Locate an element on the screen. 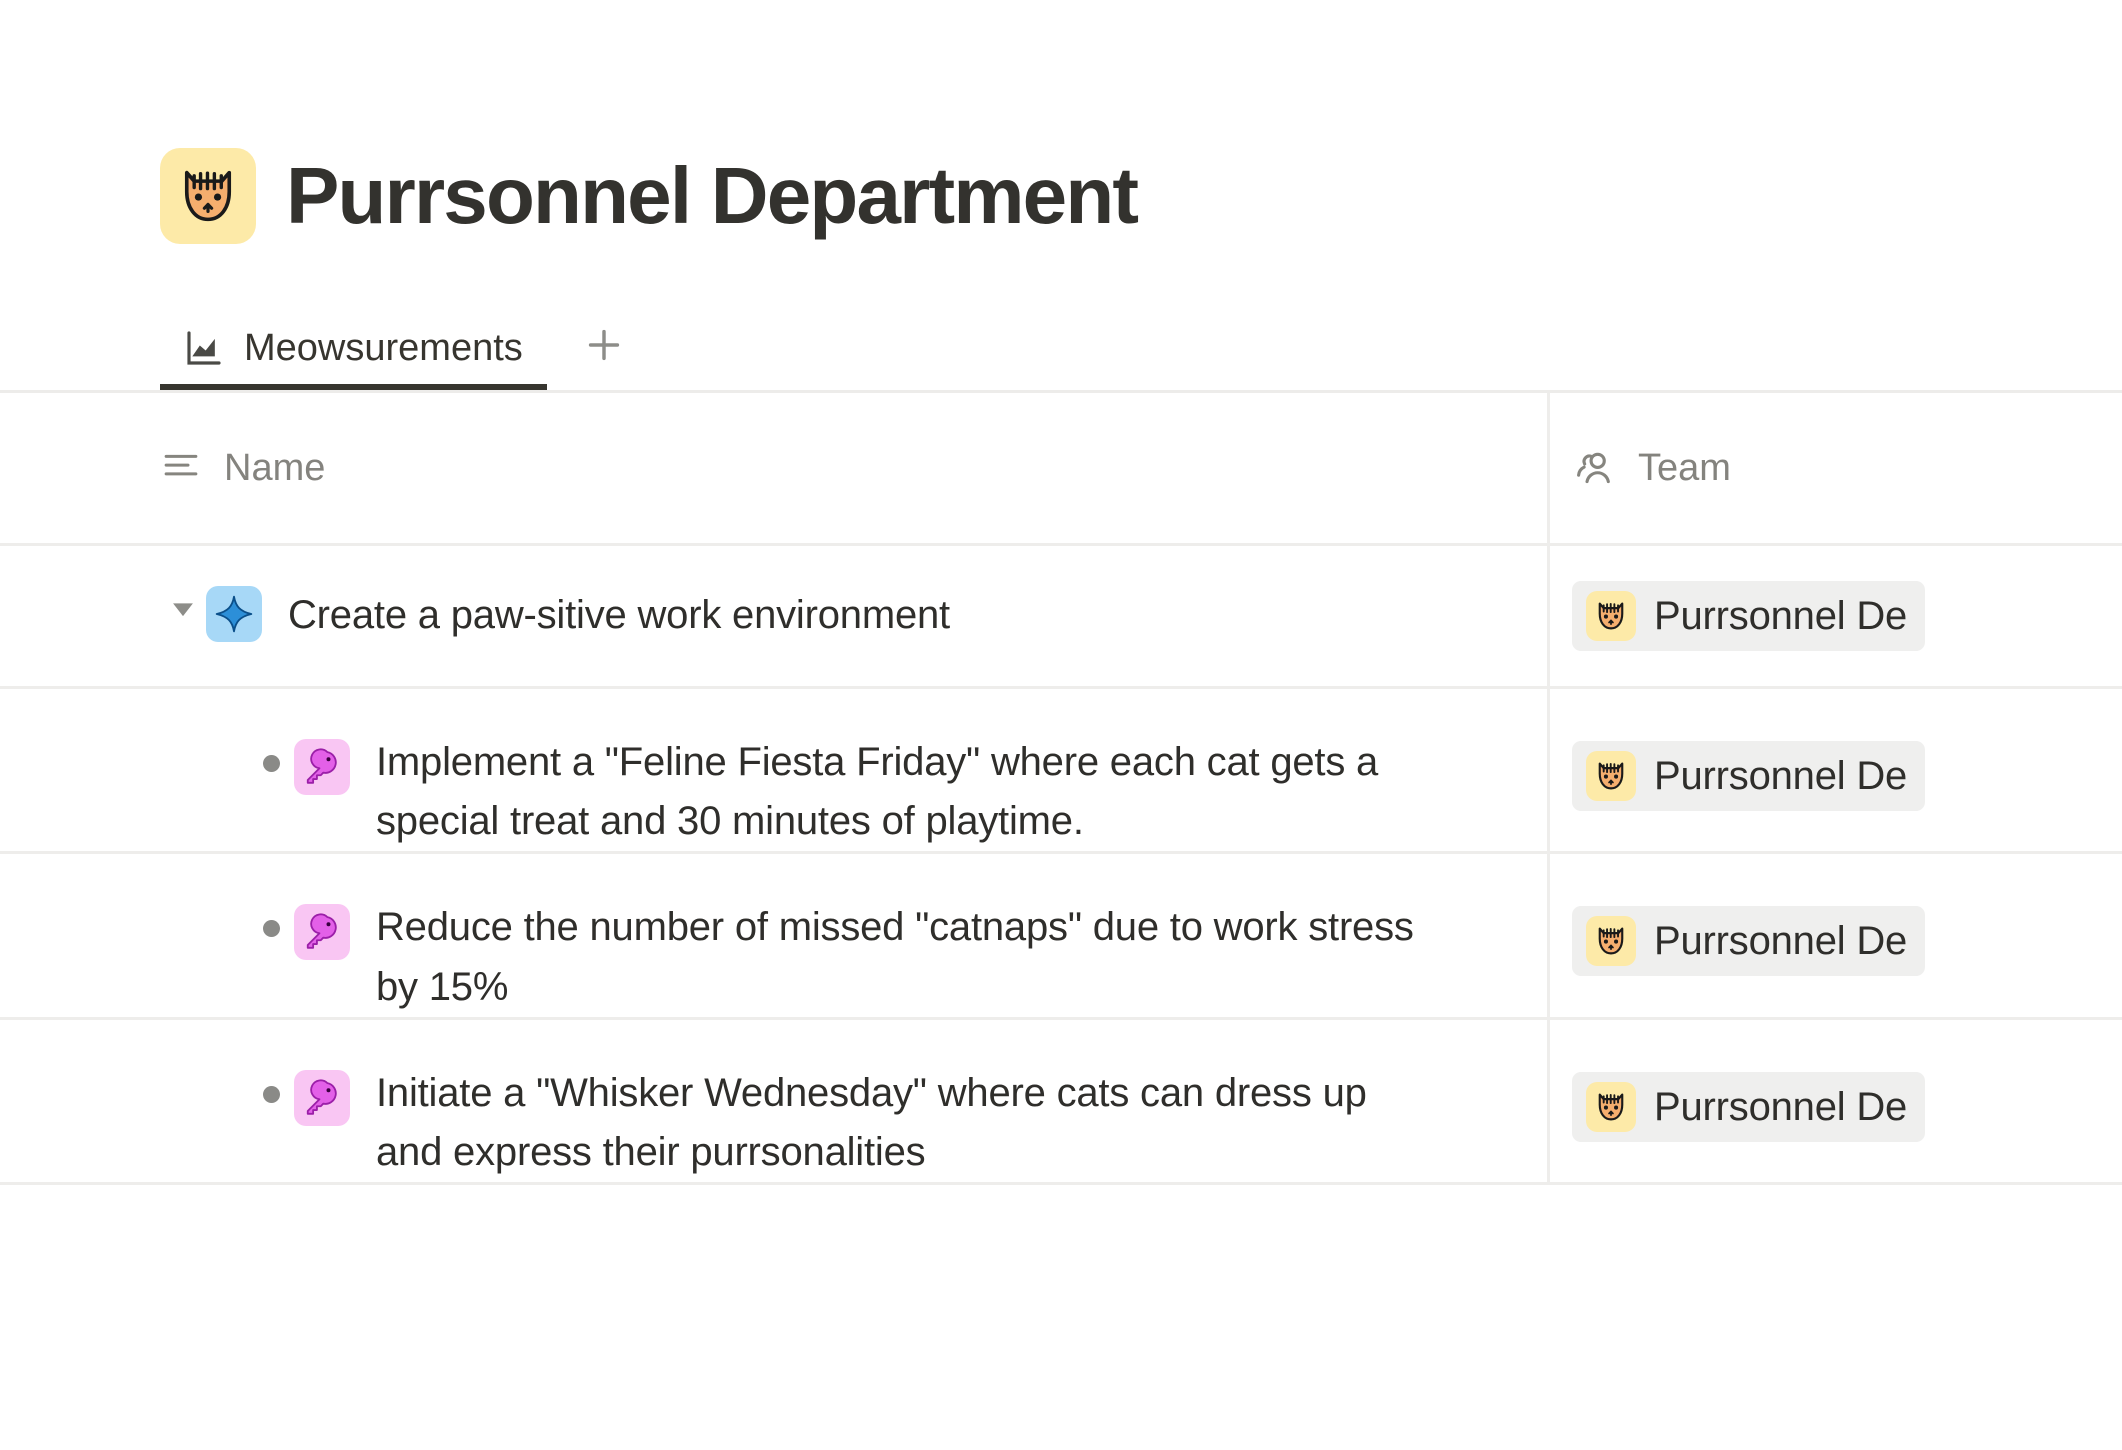 The image size is (2122, 1450). column-header-team-label: Team is located at coordinates (1684, 468).